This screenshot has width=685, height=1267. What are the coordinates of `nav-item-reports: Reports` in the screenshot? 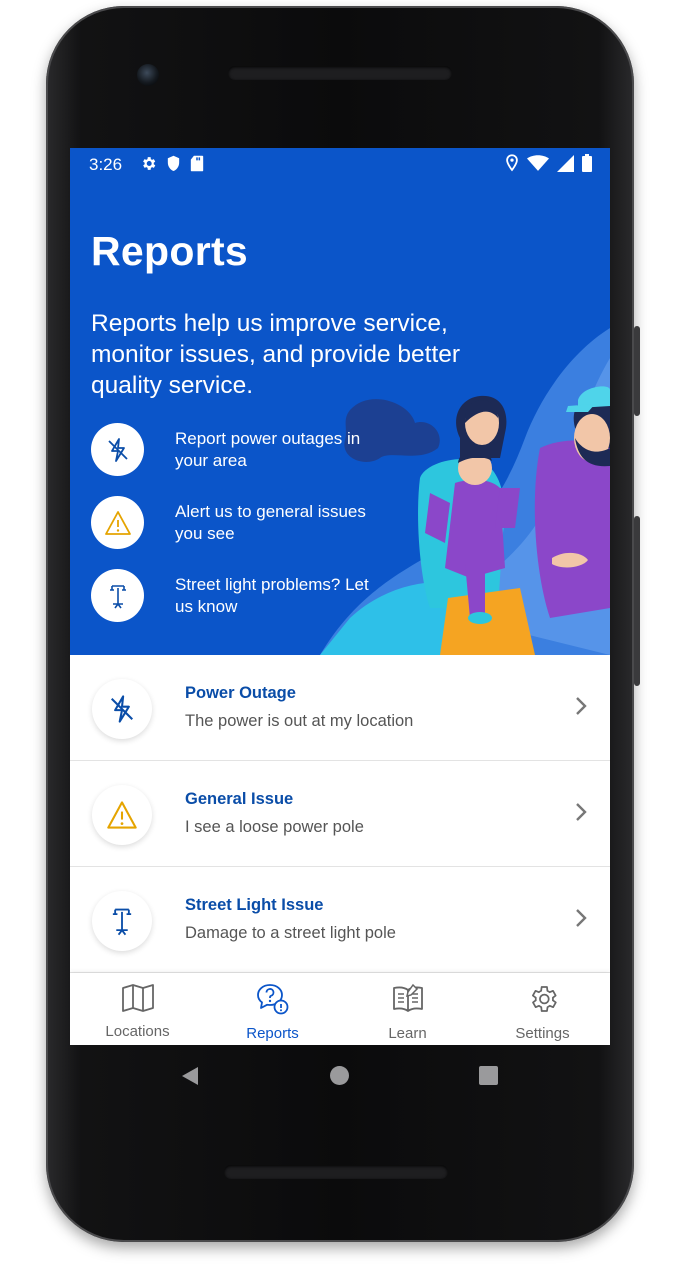 It's located at (272, 1009).